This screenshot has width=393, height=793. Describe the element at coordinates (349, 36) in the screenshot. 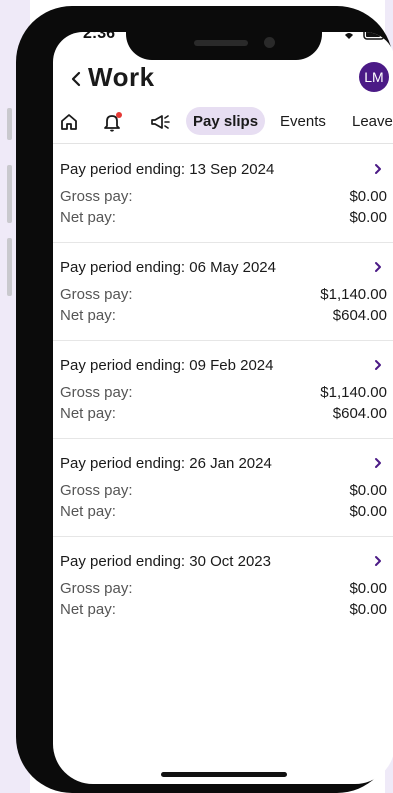

I see `wifi-icon` at that location.